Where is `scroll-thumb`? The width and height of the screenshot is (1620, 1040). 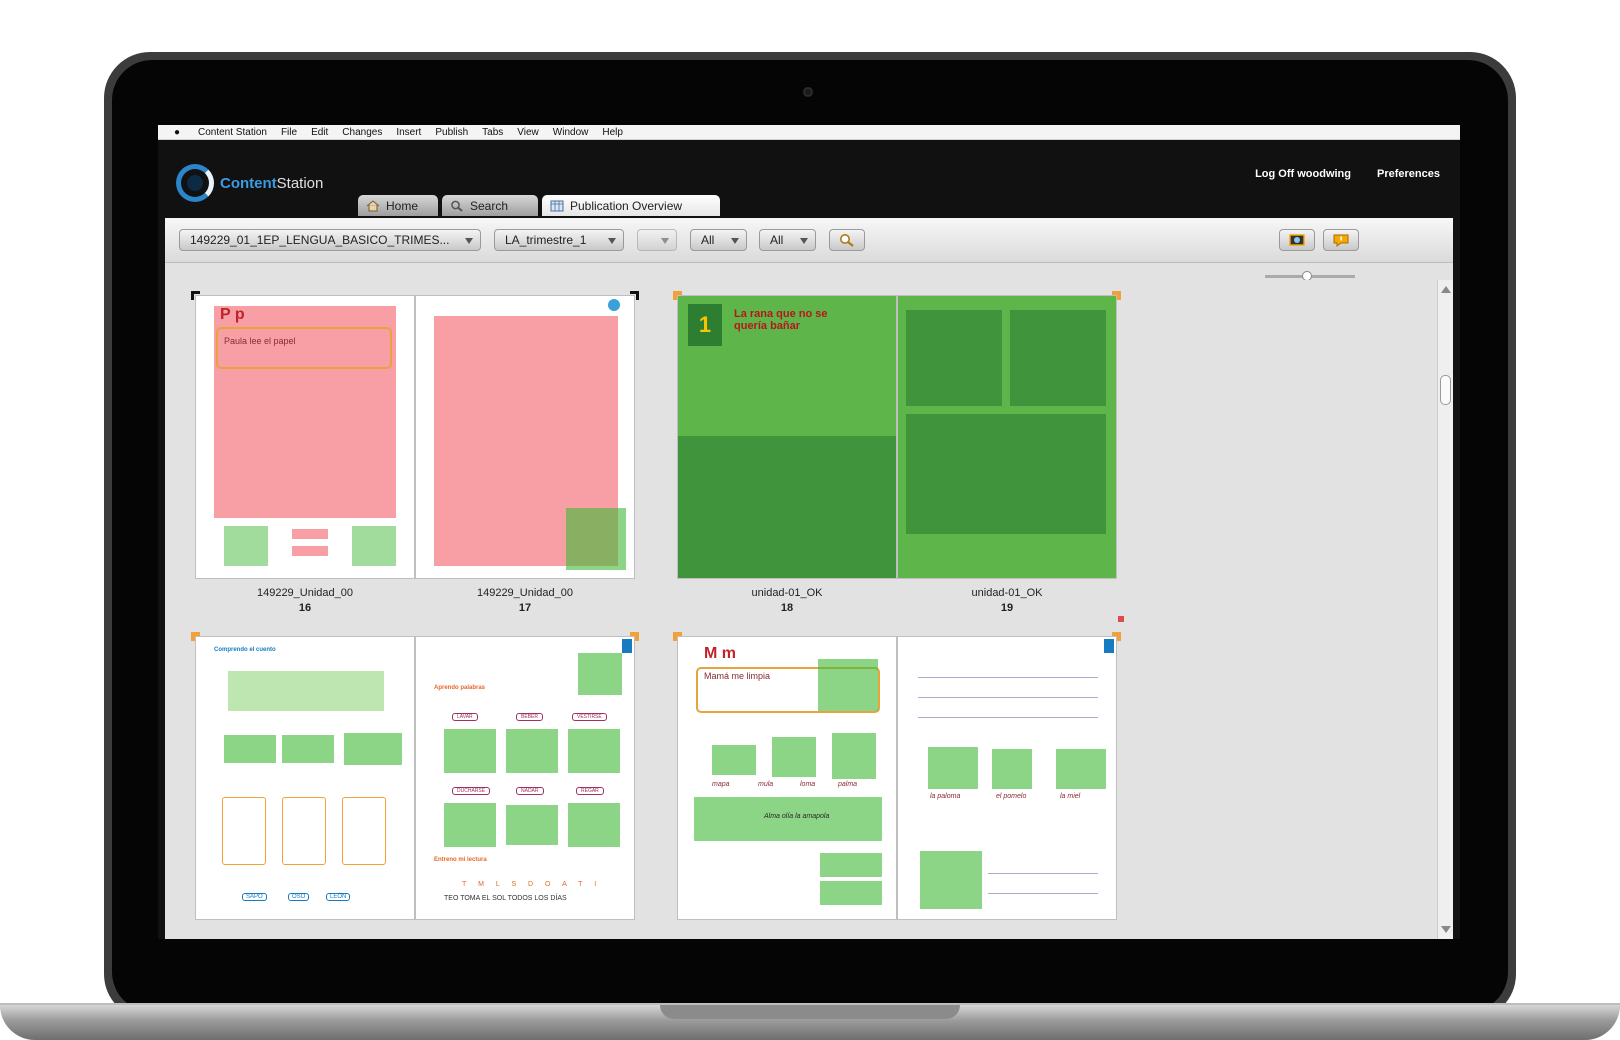 scroll-thumb is located at coordinates (1445, 390).